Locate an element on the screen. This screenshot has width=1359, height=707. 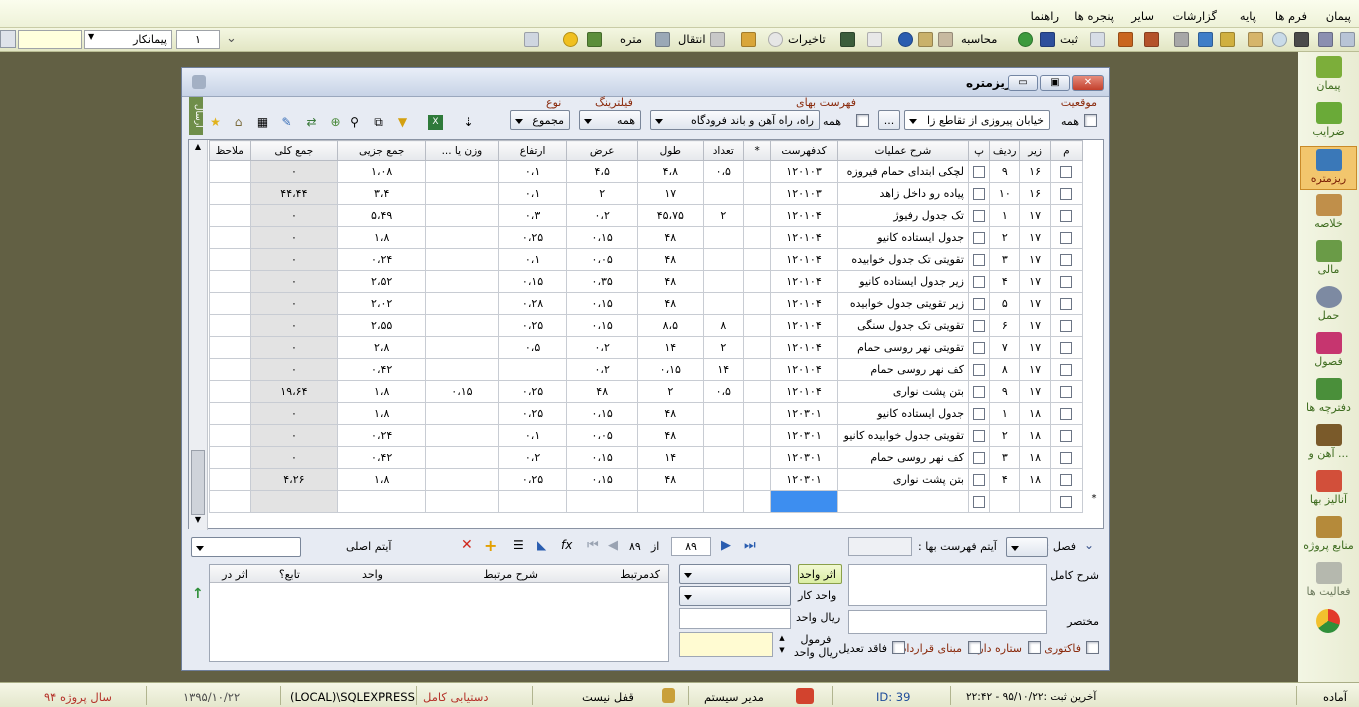
cell-description: جدول ایستاده کانیو is located at coordinates (903, 413).